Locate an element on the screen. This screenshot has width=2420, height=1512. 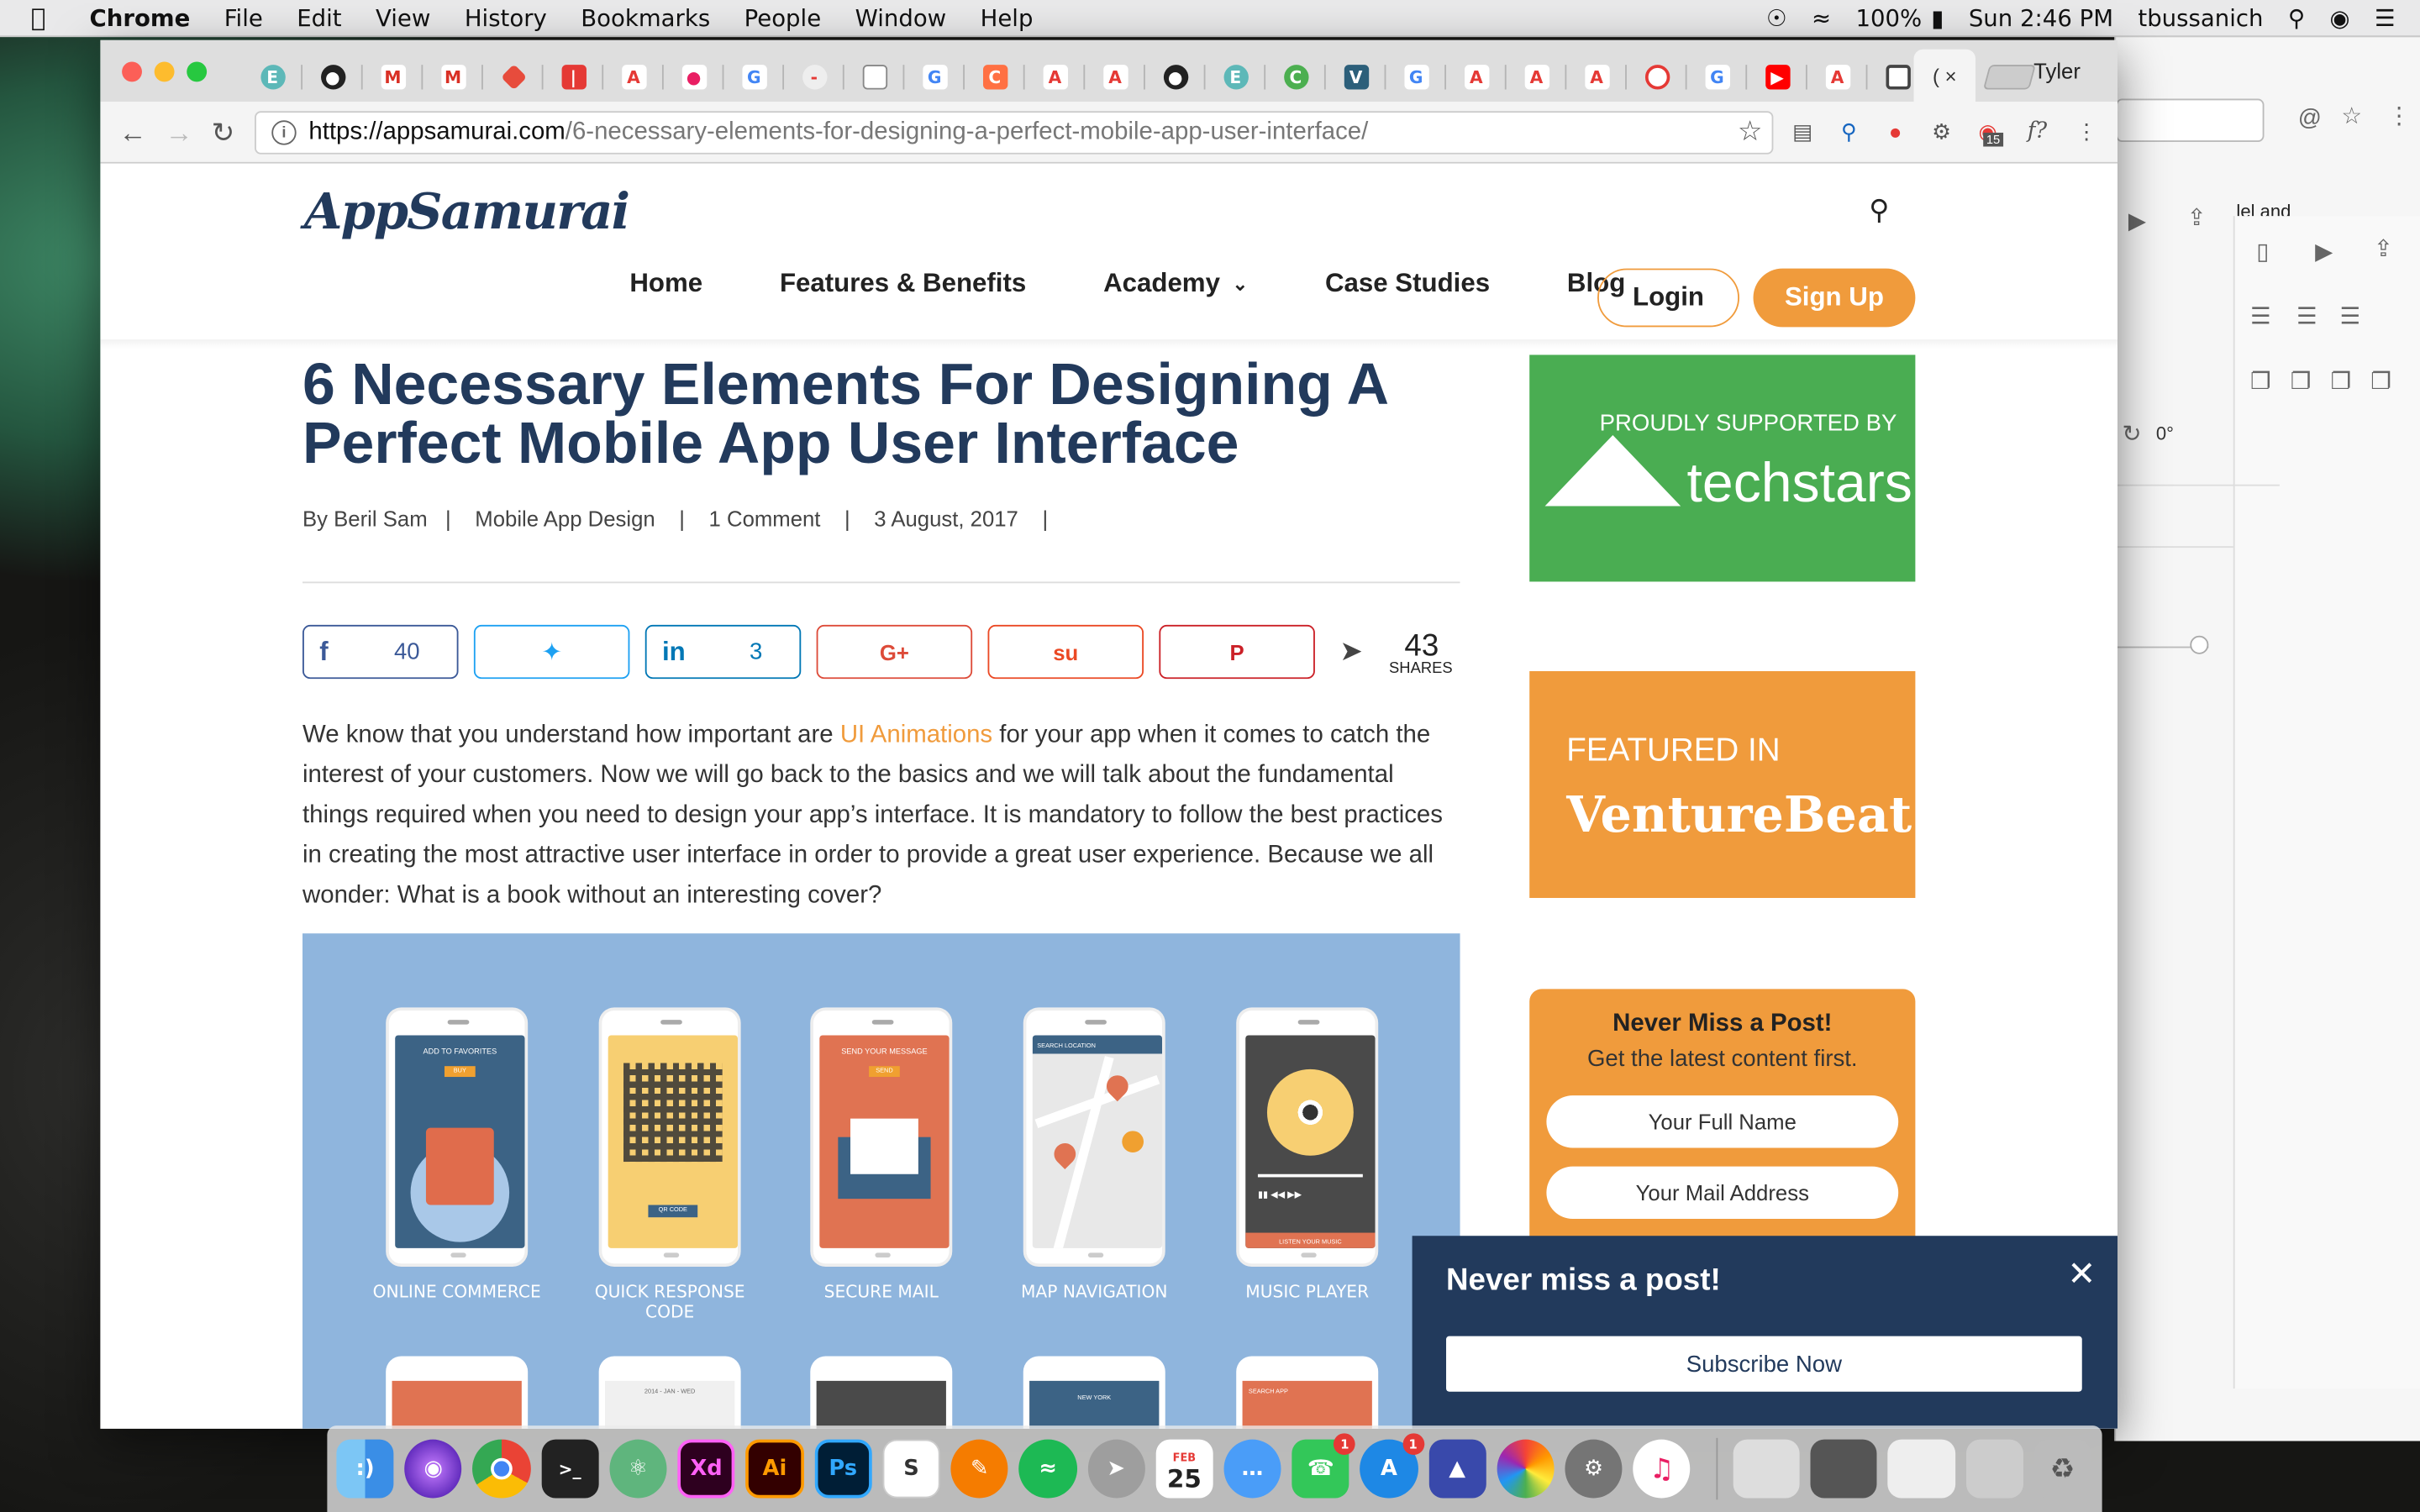
close-window-button is located at coordinates (132, 71).